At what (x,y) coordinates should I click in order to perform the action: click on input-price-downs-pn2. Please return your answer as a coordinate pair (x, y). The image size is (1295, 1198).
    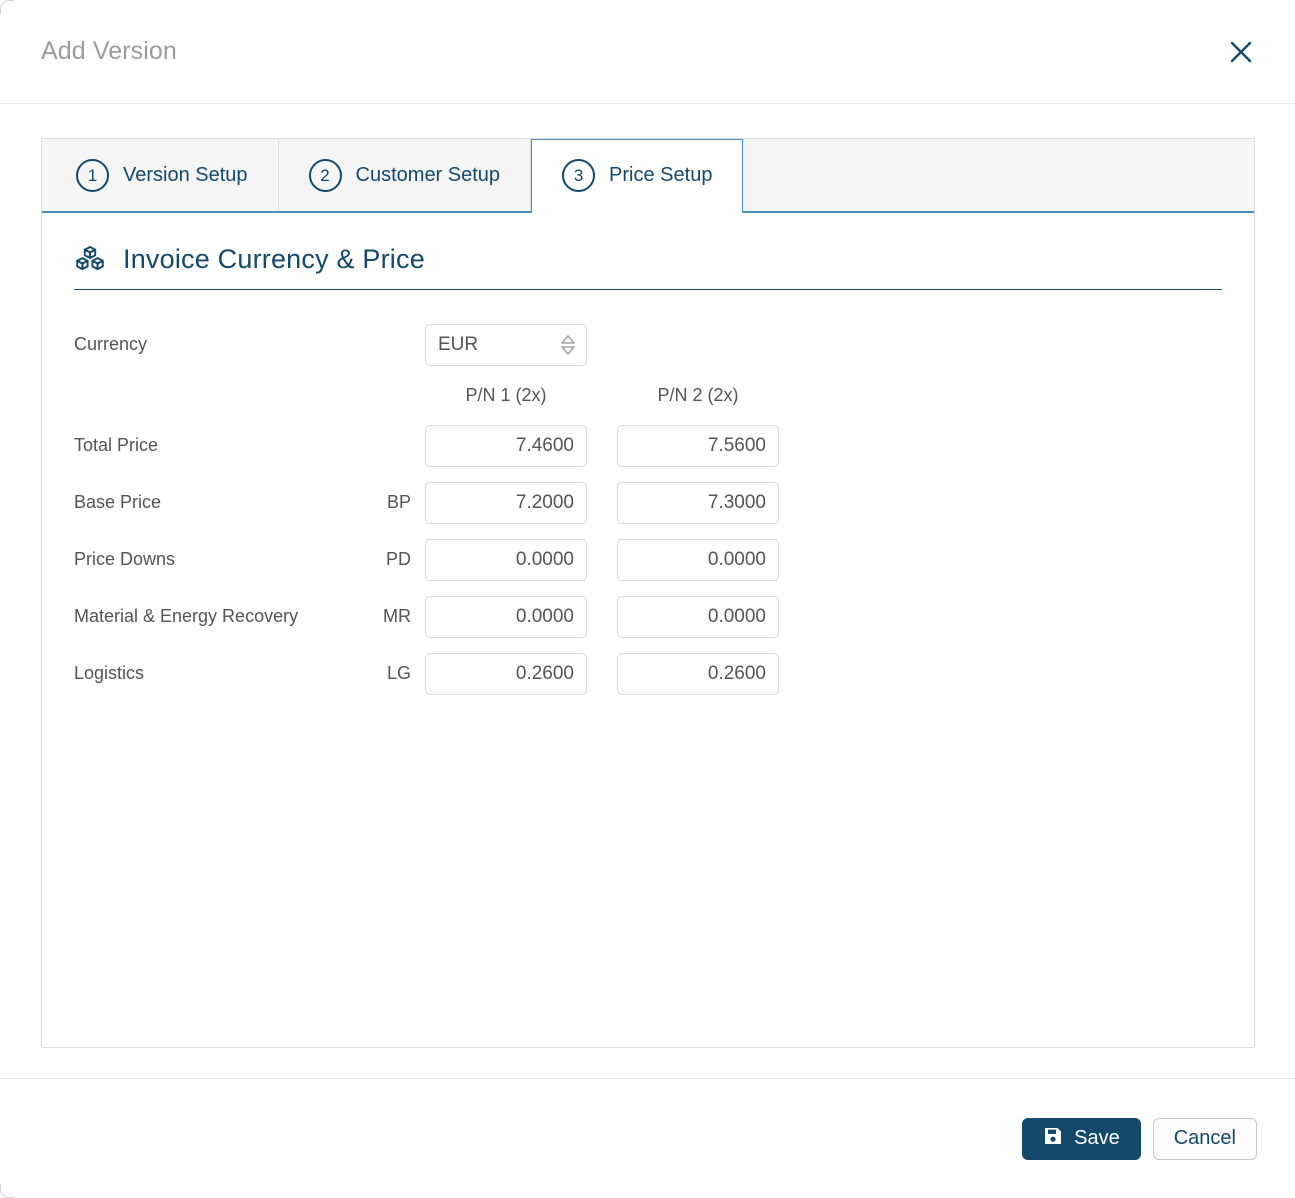
    Looking at the image, I should click on (698, 559).